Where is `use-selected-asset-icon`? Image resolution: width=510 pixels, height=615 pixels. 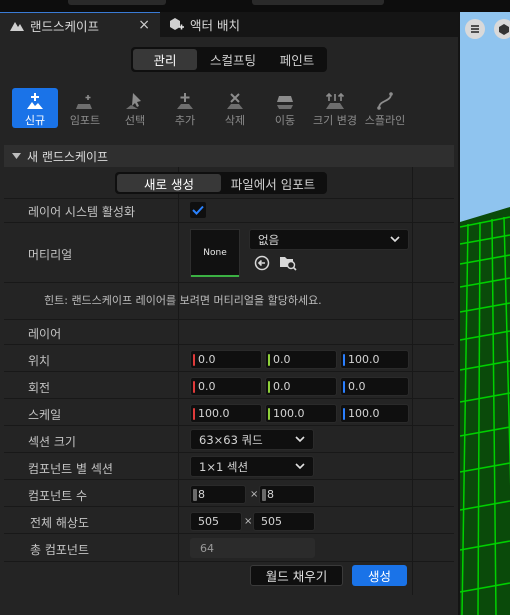
use-selected-asset-icon is located at coordinates (262, 263).